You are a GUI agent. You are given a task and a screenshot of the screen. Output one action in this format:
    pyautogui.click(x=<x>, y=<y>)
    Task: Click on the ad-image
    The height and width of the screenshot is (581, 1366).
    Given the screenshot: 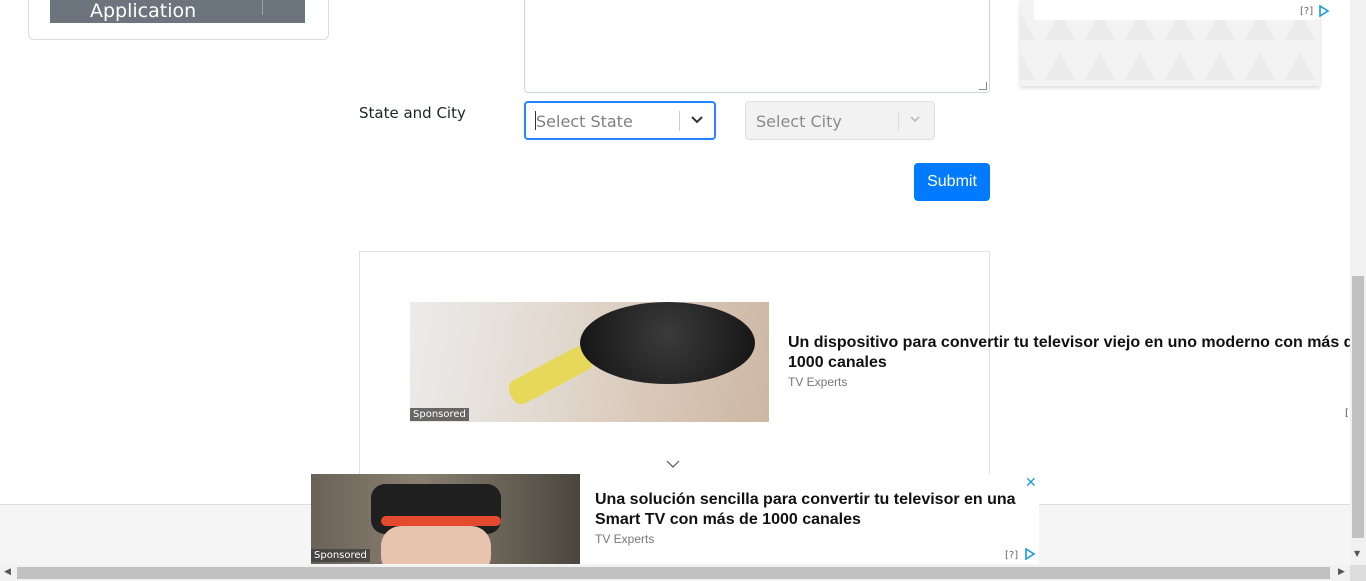 What is the action you would take?
    pyautogui.click(x=589, y=362)
    